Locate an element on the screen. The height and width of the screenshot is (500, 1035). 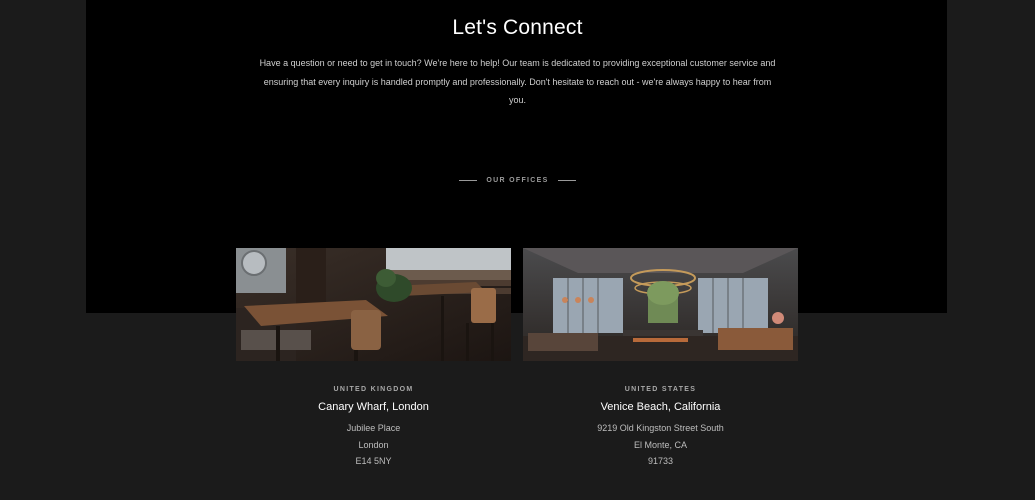
office-city: Venice Beach, California is located at coordinates (660, 407).